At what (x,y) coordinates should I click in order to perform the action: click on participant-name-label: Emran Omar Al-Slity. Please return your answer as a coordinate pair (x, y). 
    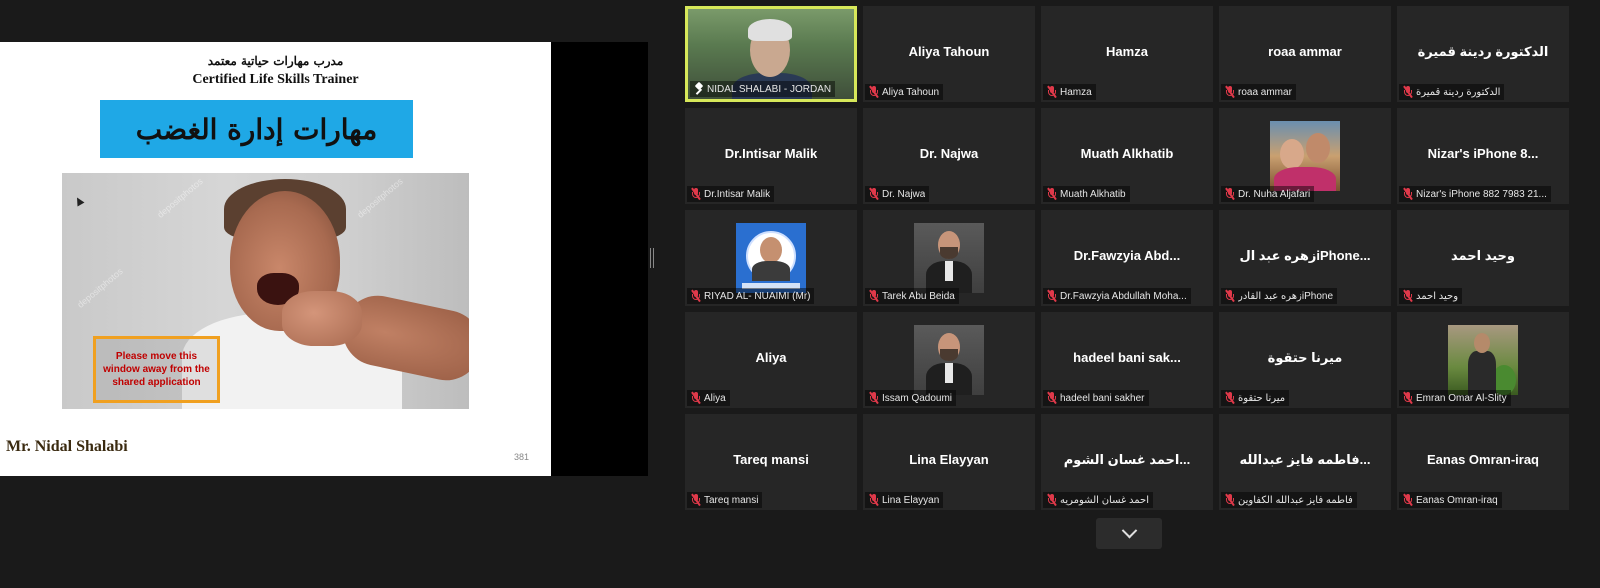
    Looking at the image, I should click on (1461, 398).